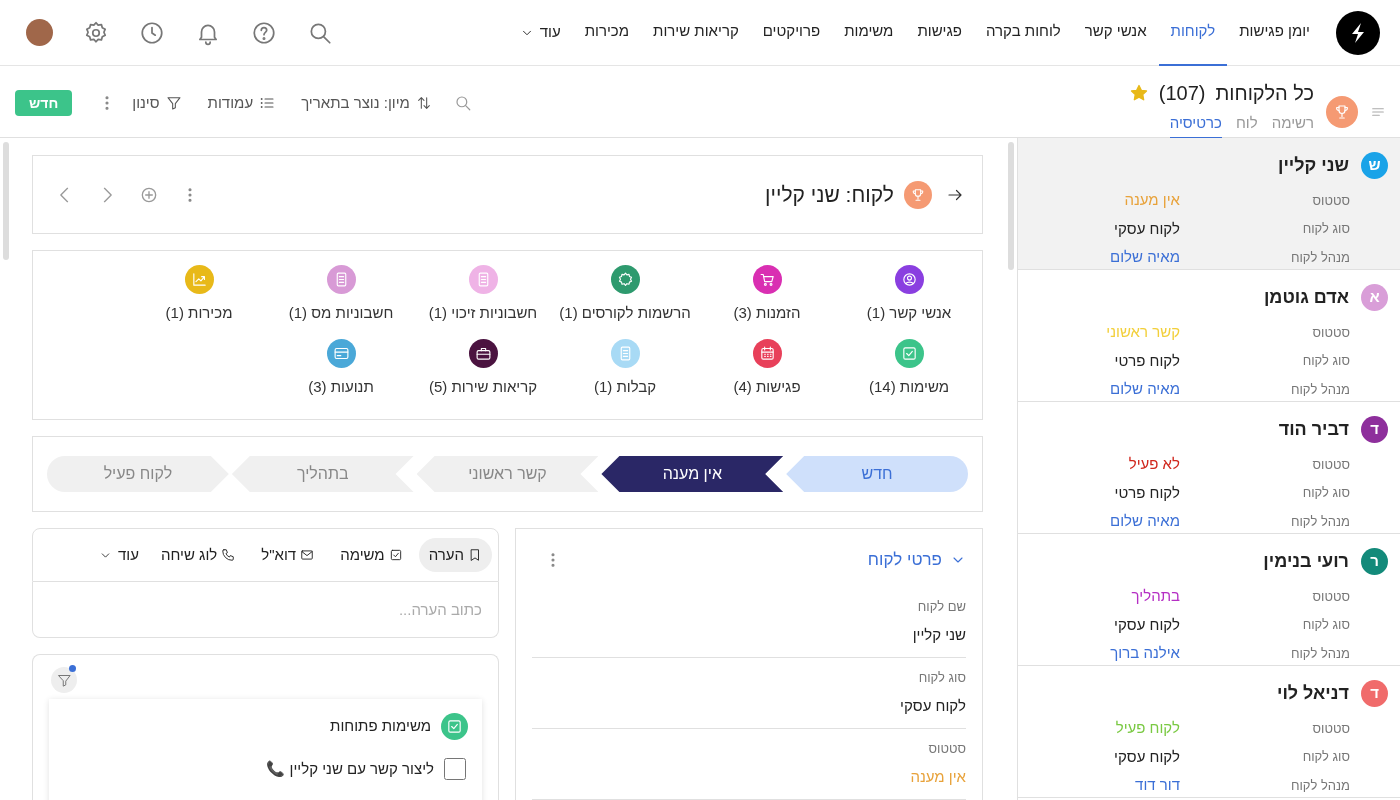 The image size is (1400, 800). What do you see at coordinates (909, 313) in the screenshot?
I see `related-label: אנשי קשר (1)` at bounding box center [909, 313].